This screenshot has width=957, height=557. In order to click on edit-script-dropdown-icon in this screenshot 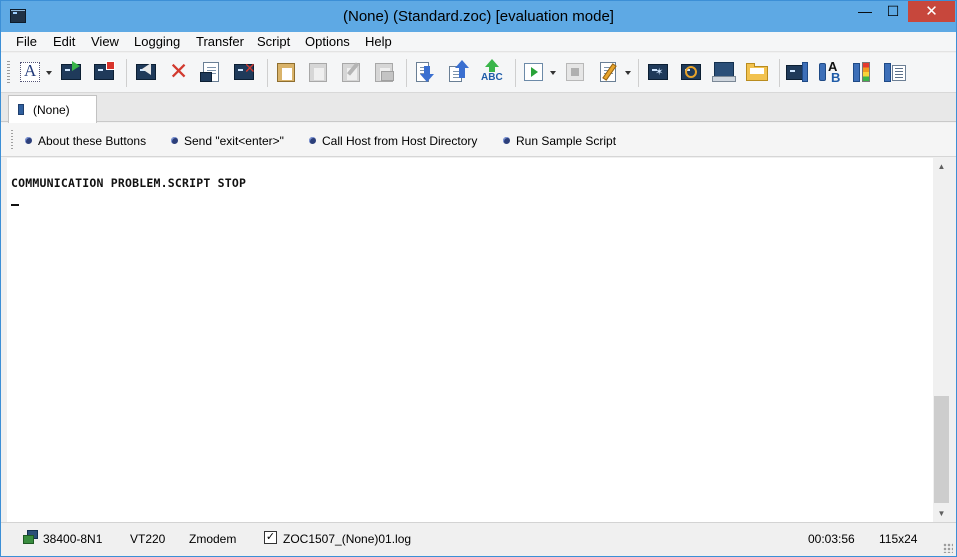, I will do `click(628, 73)`.